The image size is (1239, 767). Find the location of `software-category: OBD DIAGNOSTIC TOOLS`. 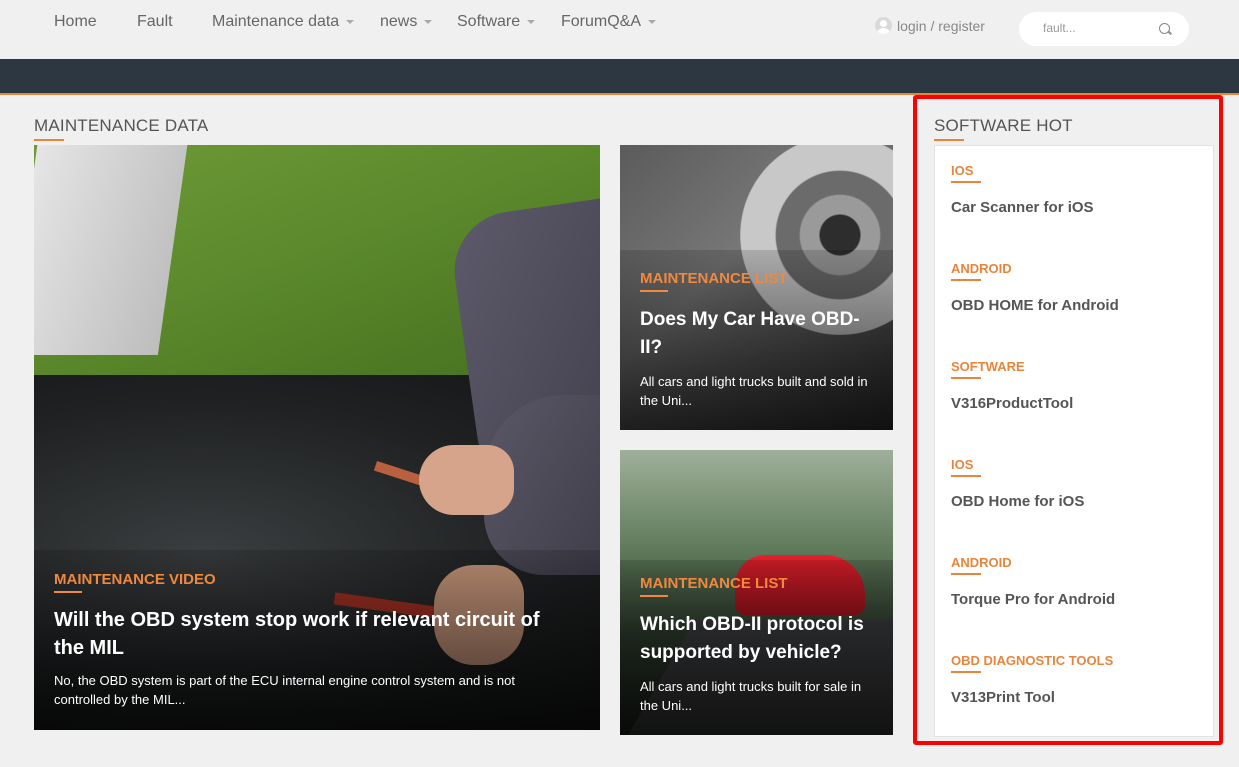

software-category: OBD DIAGNOSTIC TOOLS is located at coordinates (1032, 663).